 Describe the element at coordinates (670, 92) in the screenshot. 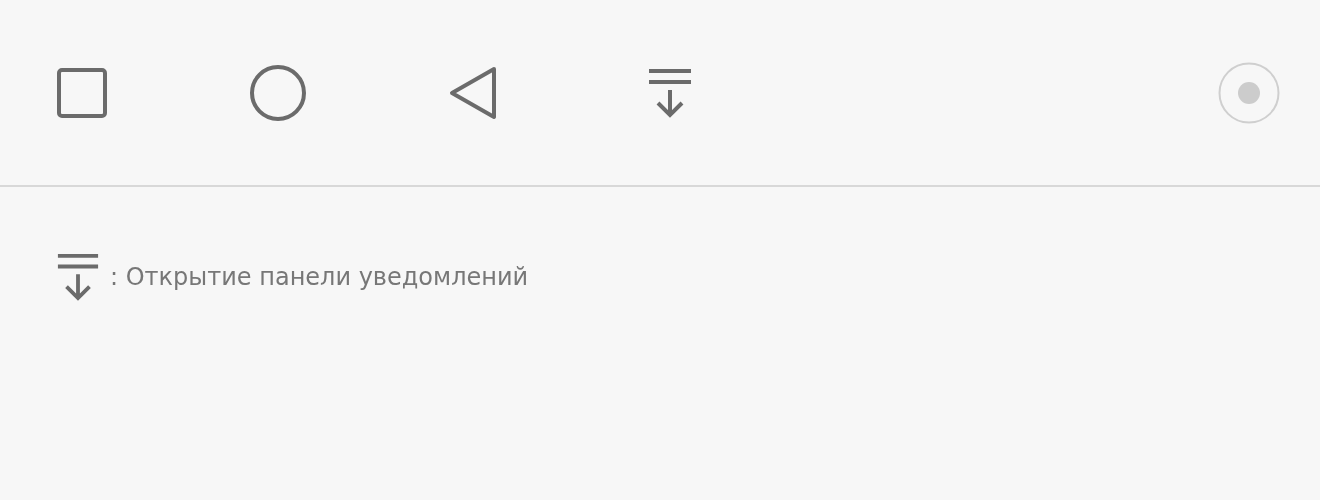

I see `down-arrow-icon` at that location.